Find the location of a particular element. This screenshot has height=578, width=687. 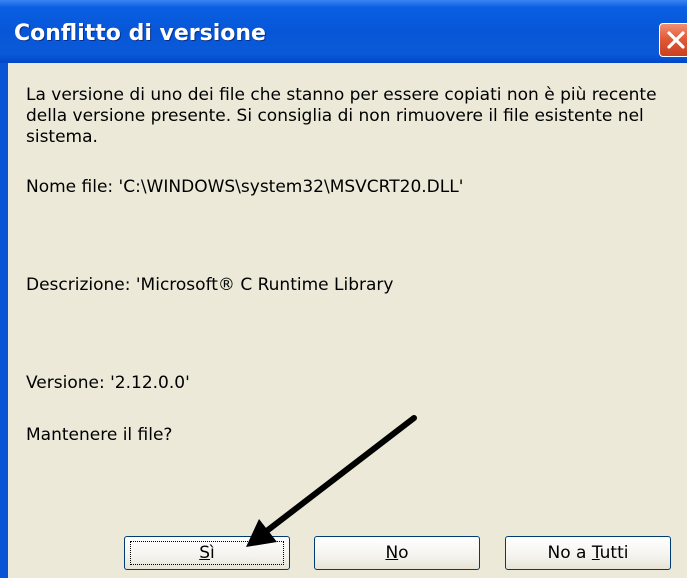

focus-rectangle is located at coordinates (207, 553).